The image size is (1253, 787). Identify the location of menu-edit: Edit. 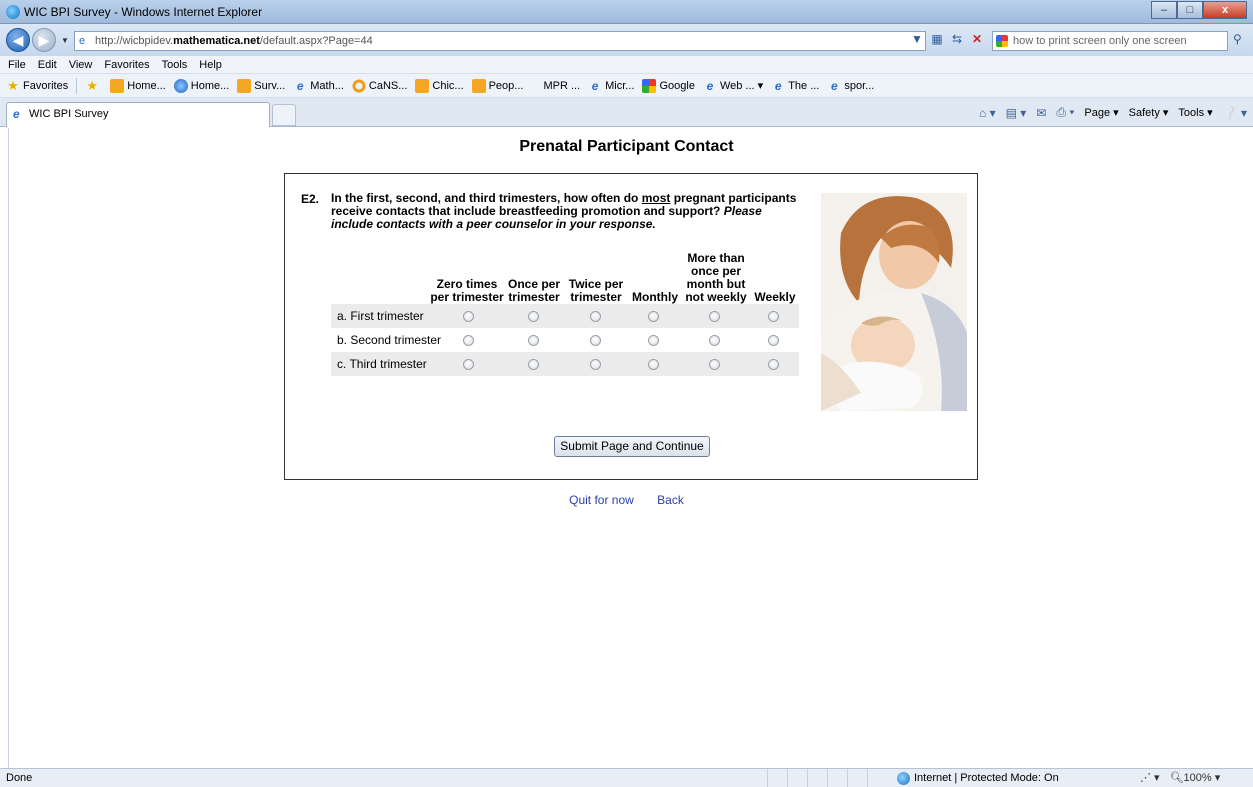
(47, 64).